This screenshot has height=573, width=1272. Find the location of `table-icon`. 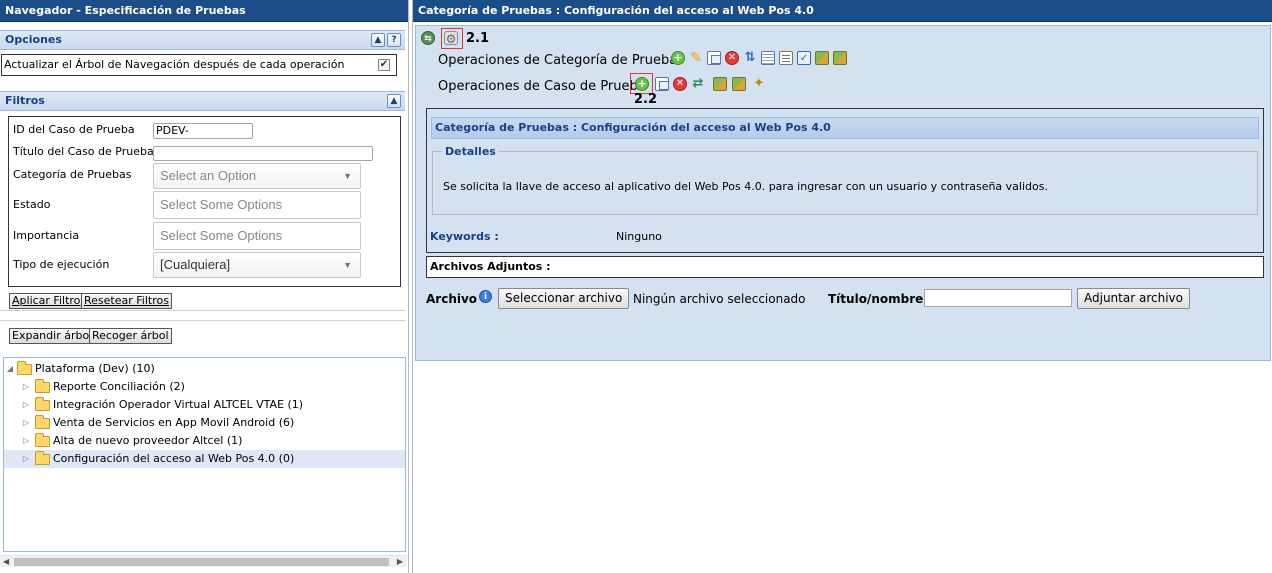

table-icon is located at coordinates (768, 58).